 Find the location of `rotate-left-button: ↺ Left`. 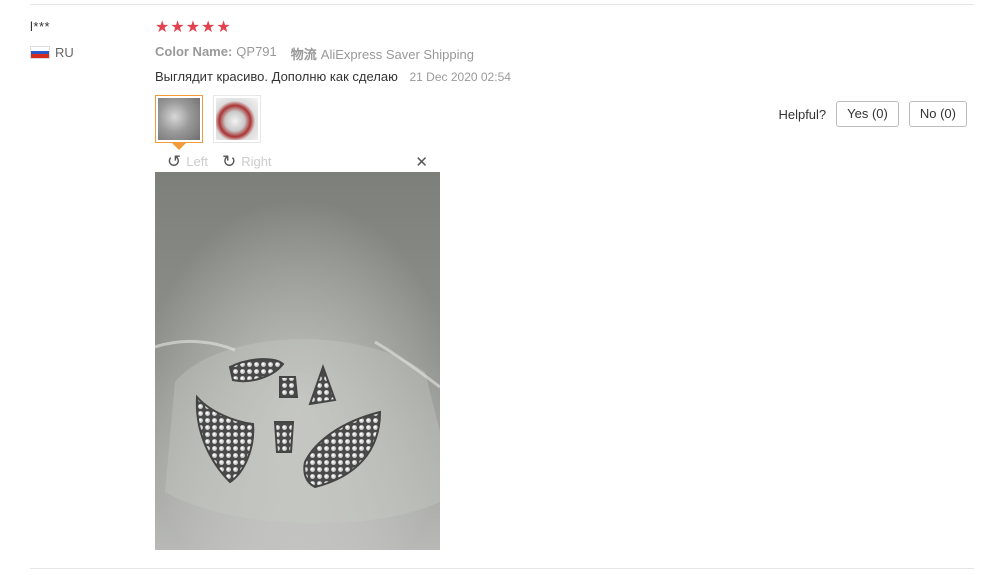

rotate-left-button: ↺ Left is located at coordinates (187, 161).